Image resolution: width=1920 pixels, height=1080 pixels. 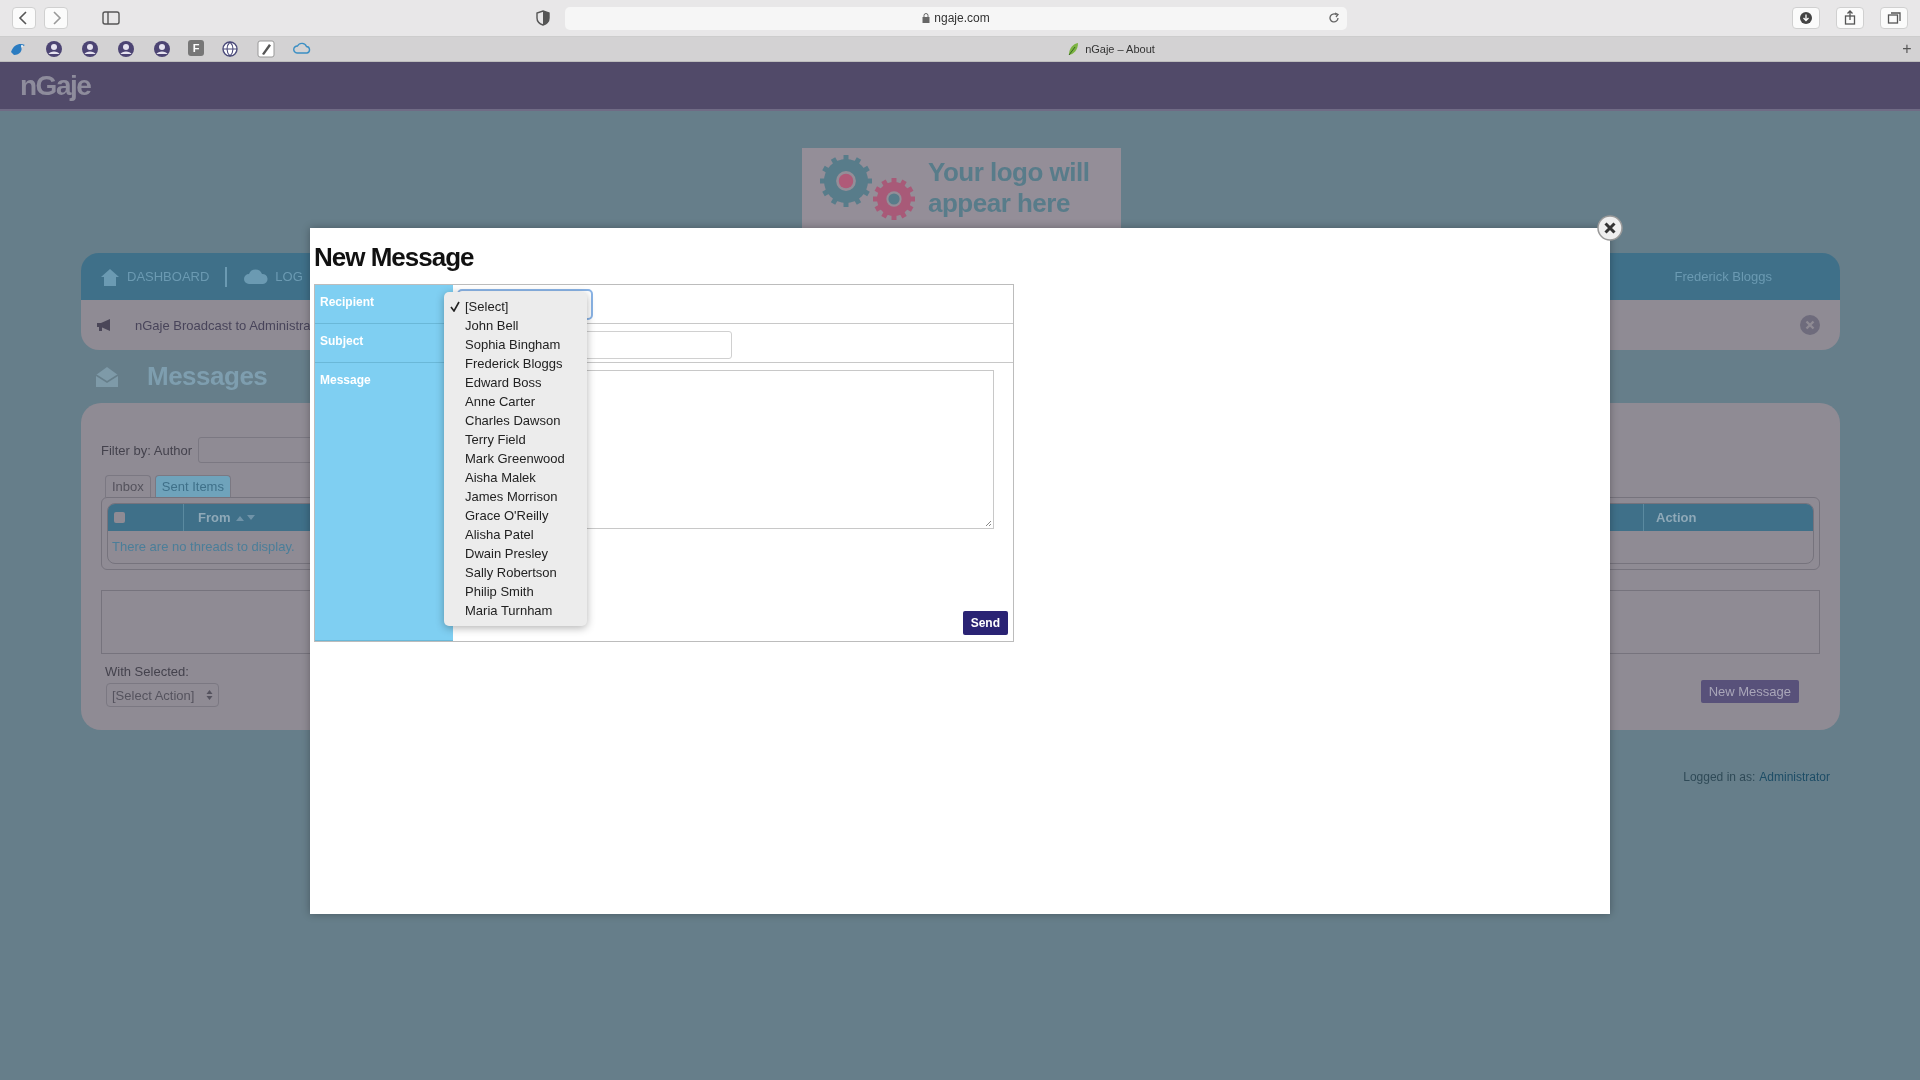 I want to click on dropdown-option: Edward Boss, so click(x=503, y=382).